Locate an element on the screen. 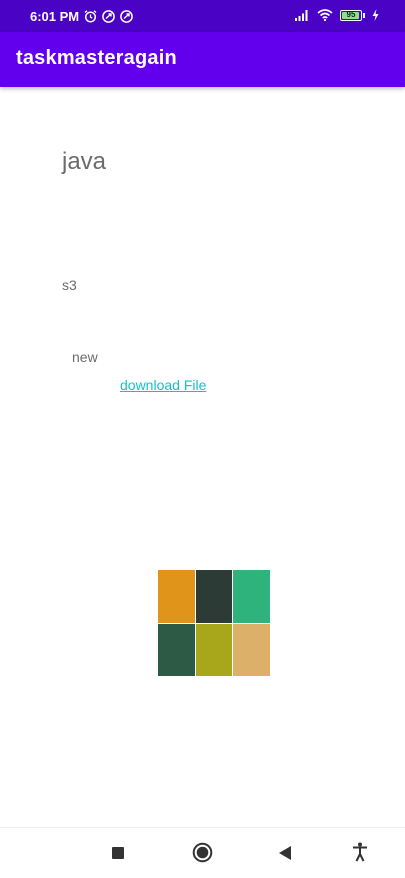  status-system-icons: 95 is located at coordinates (336, 15).